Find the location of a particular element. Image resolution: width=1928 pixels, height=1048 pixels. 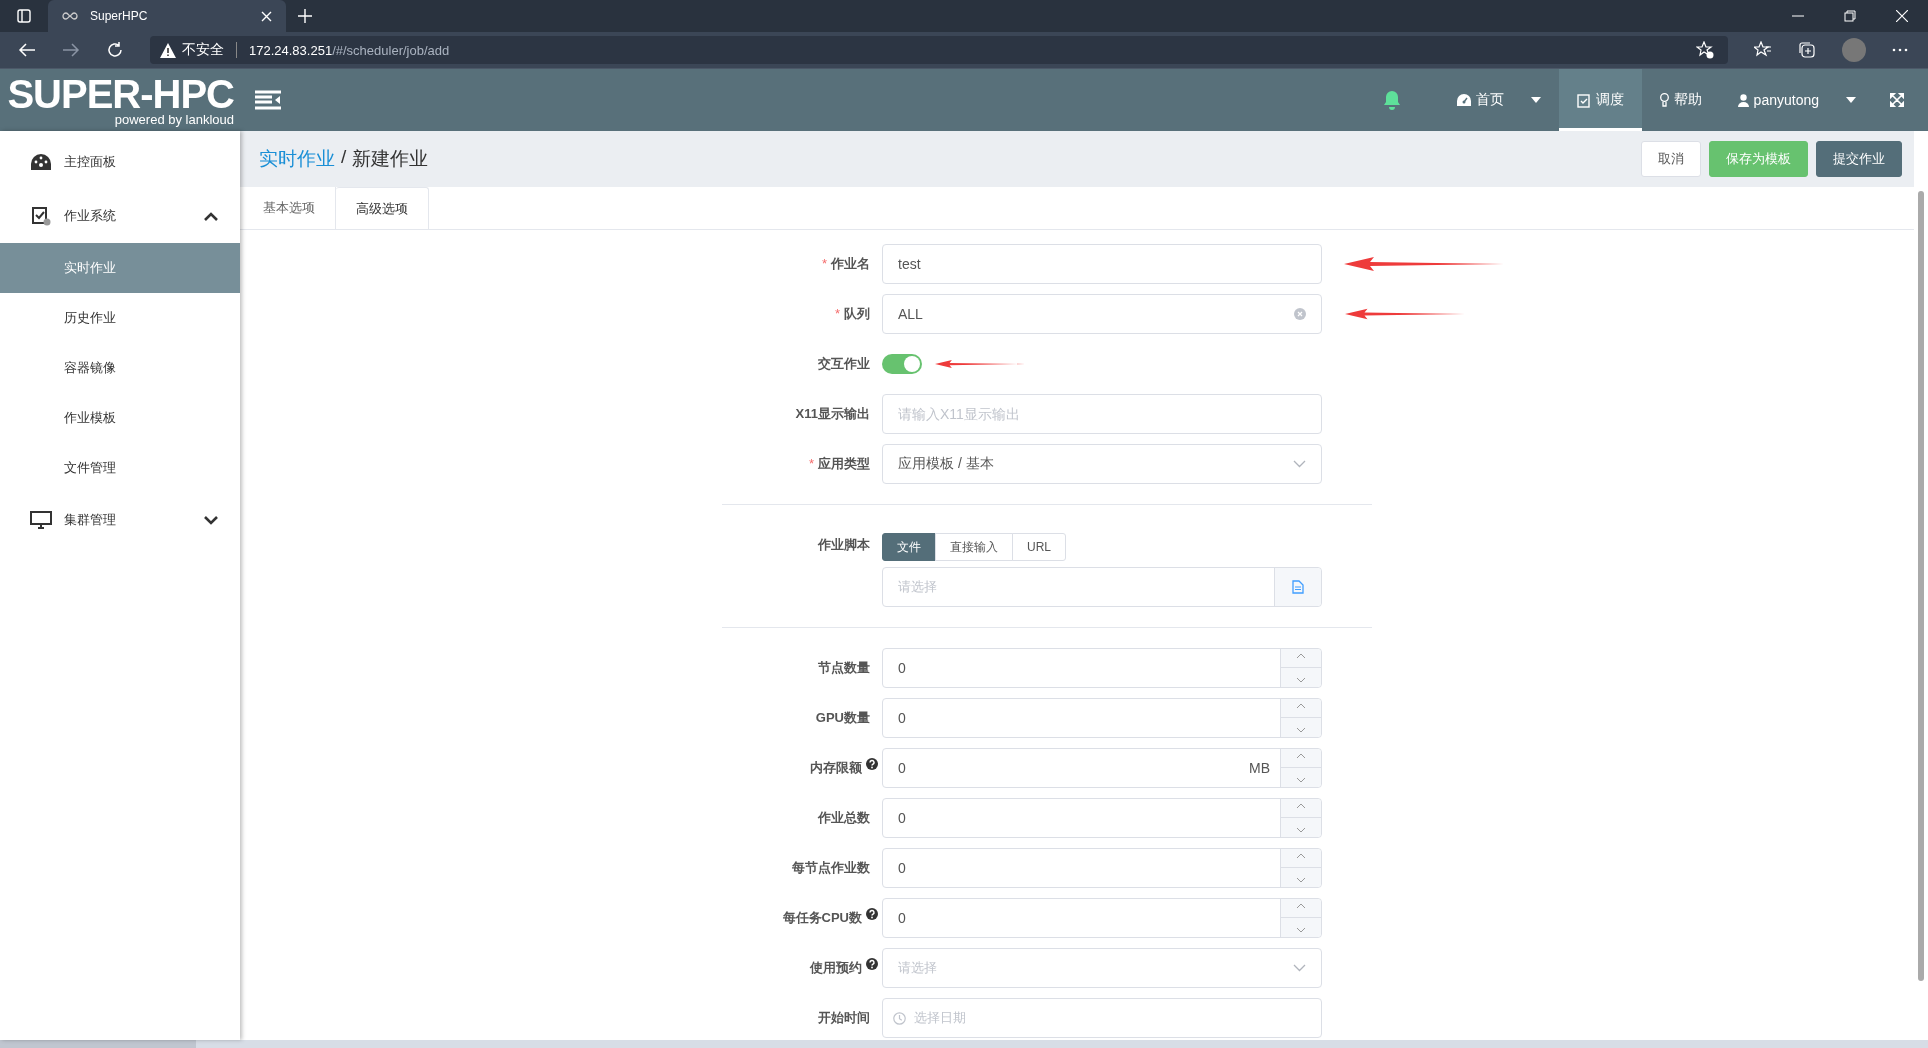

sidebar-item: 主控面板 is located at coordinates (120, 162).